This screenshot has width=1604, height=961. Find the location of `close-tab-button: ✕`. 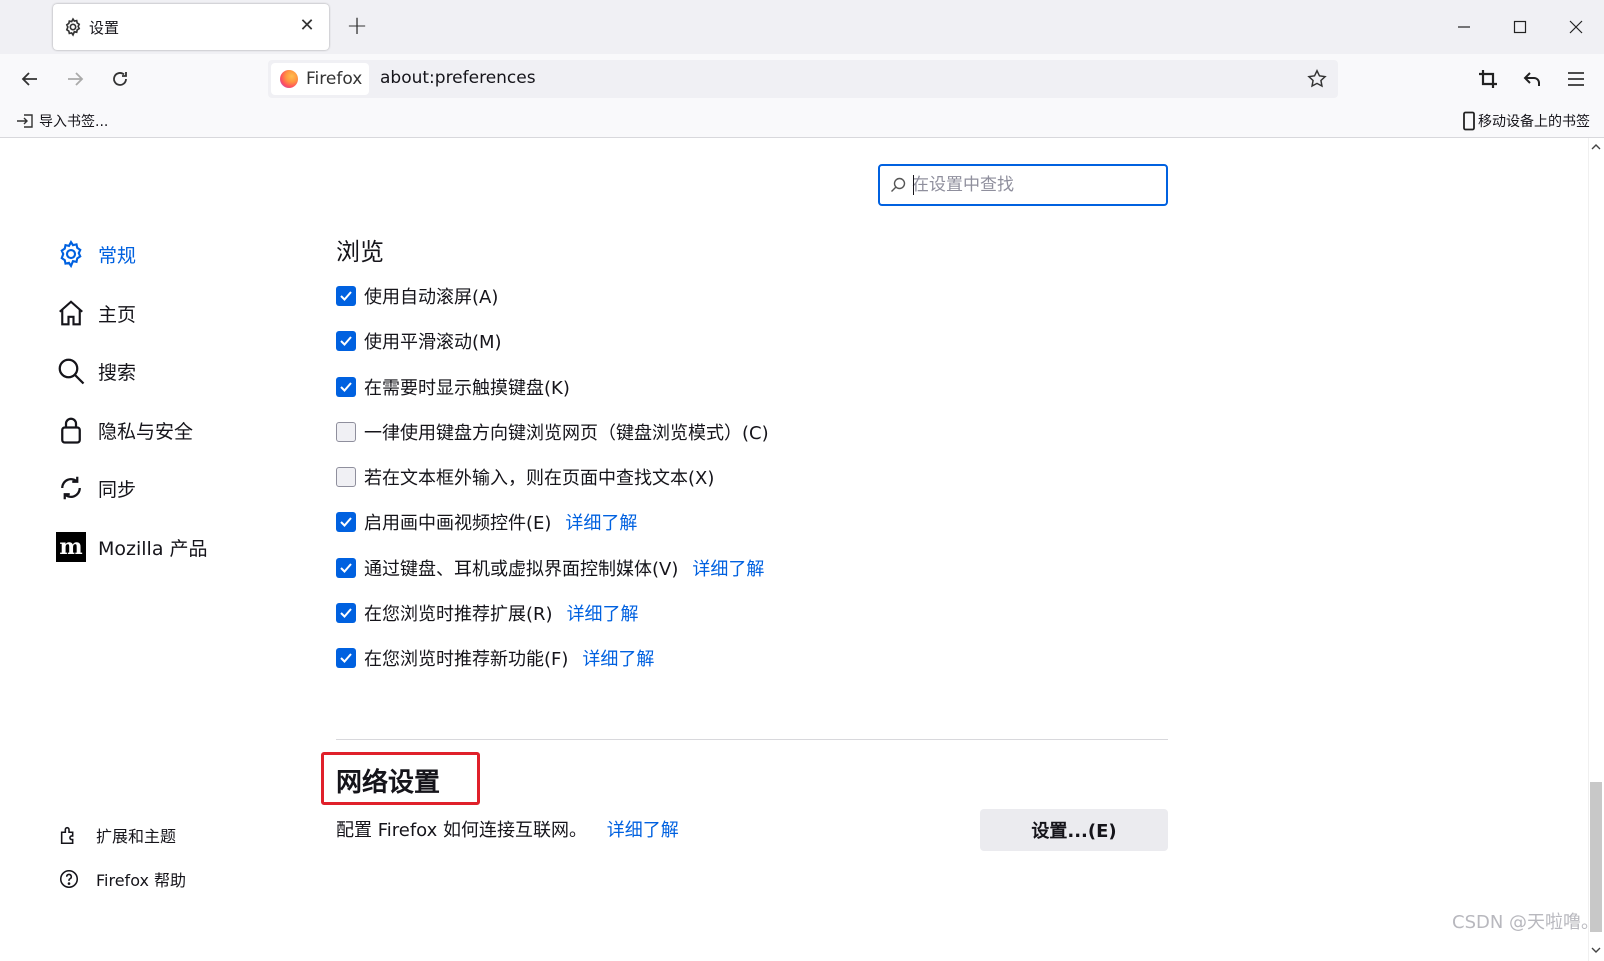

close-tab-button: ✕ is located at coordinates (307, 26).